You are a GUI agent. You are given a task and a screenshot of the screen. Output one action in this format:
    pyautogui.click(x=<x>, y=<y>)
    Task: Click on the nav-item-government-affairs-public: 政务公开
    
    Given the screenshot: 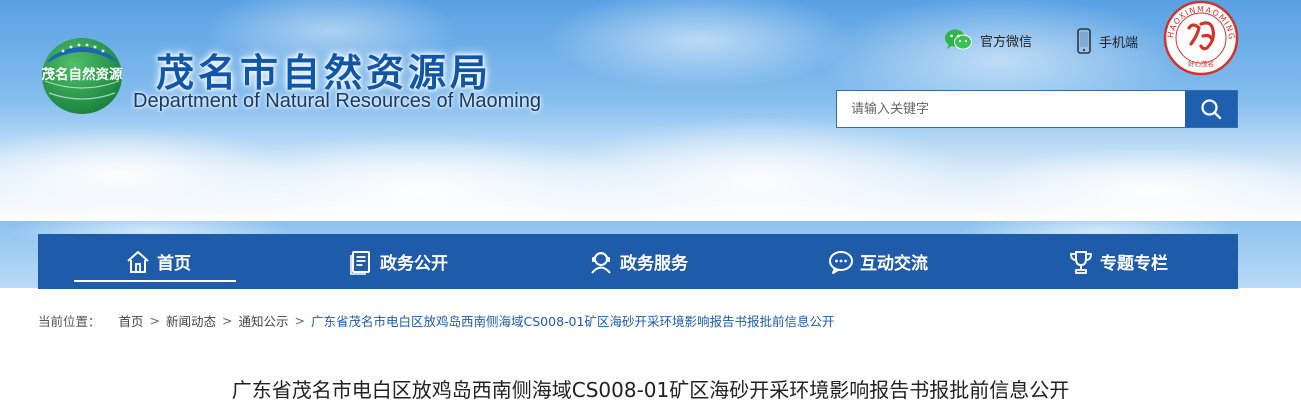 What is the action you would take?
    pyautogui.click(x=398, y=261)
    